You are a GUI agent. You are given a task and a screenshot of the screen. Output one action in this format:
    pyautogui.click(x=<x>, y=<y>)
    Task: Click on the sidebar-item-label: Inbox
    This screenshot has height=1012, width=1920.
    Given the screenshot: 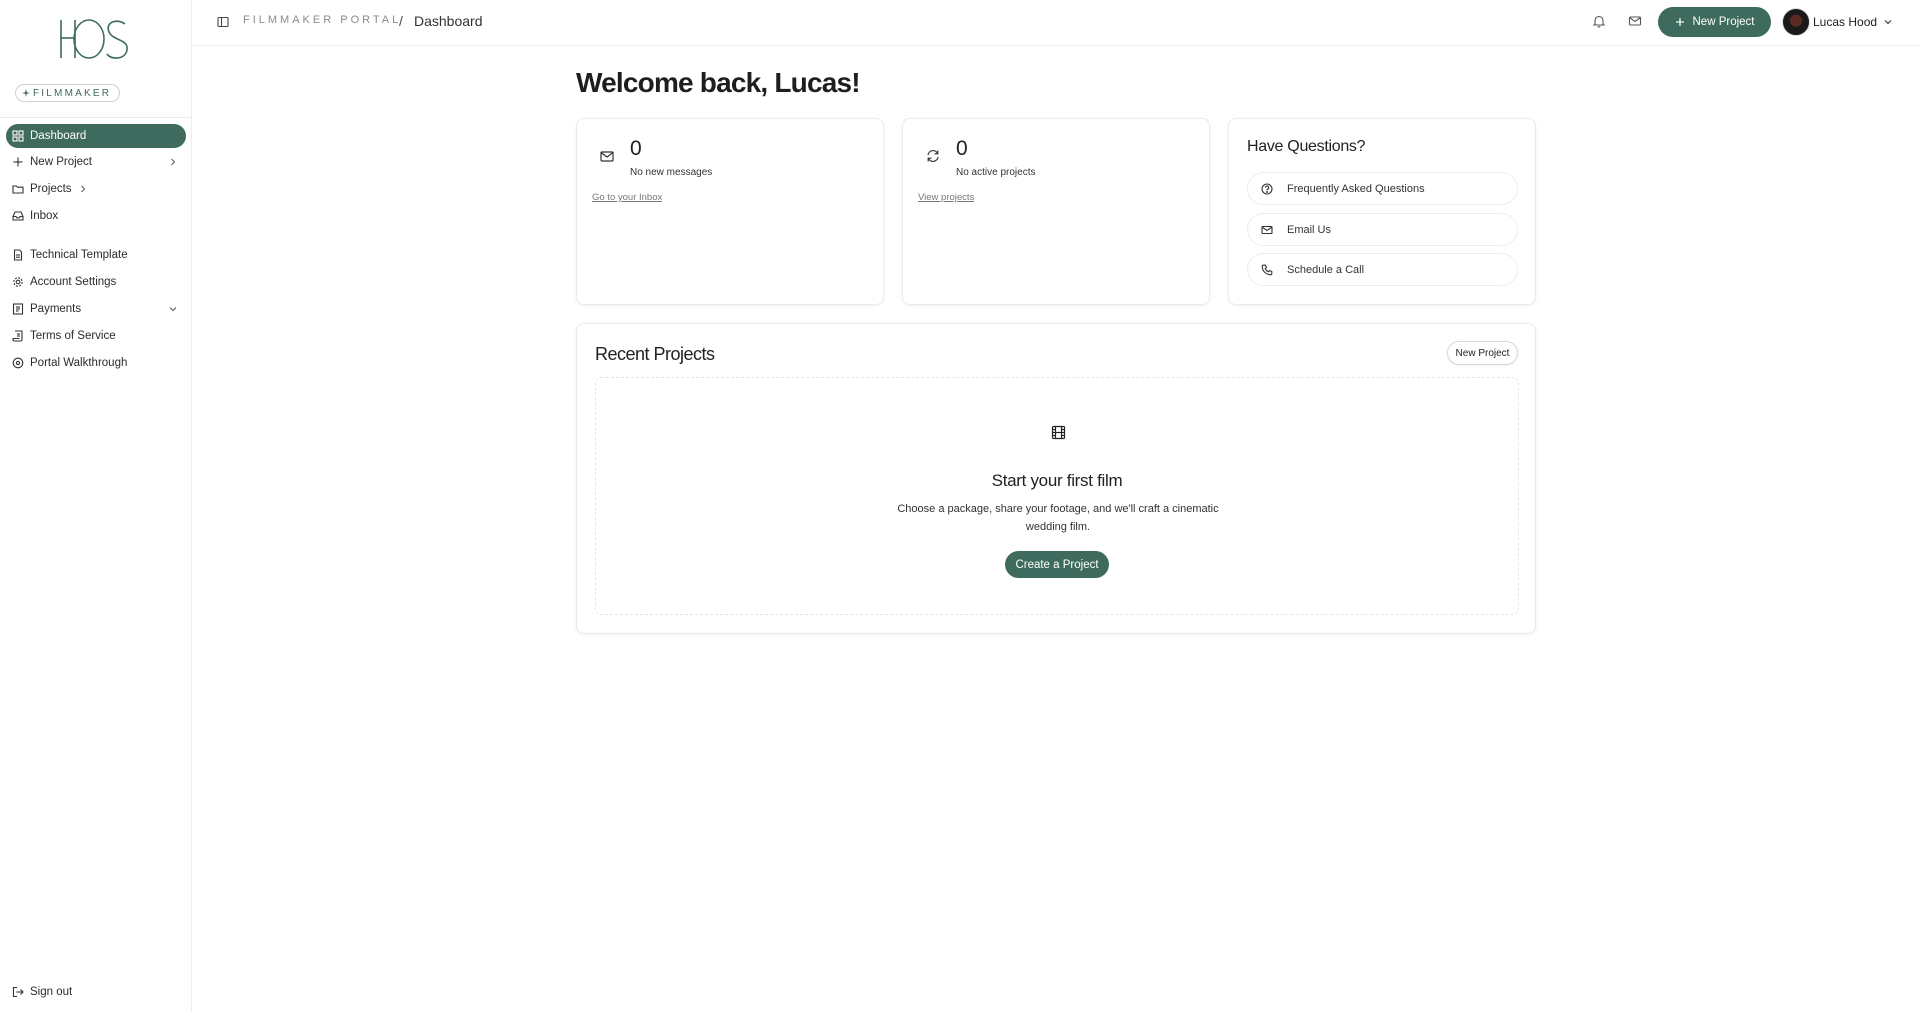 What is the action you would take?
    pyautogui.click(x=44, y=216)
    